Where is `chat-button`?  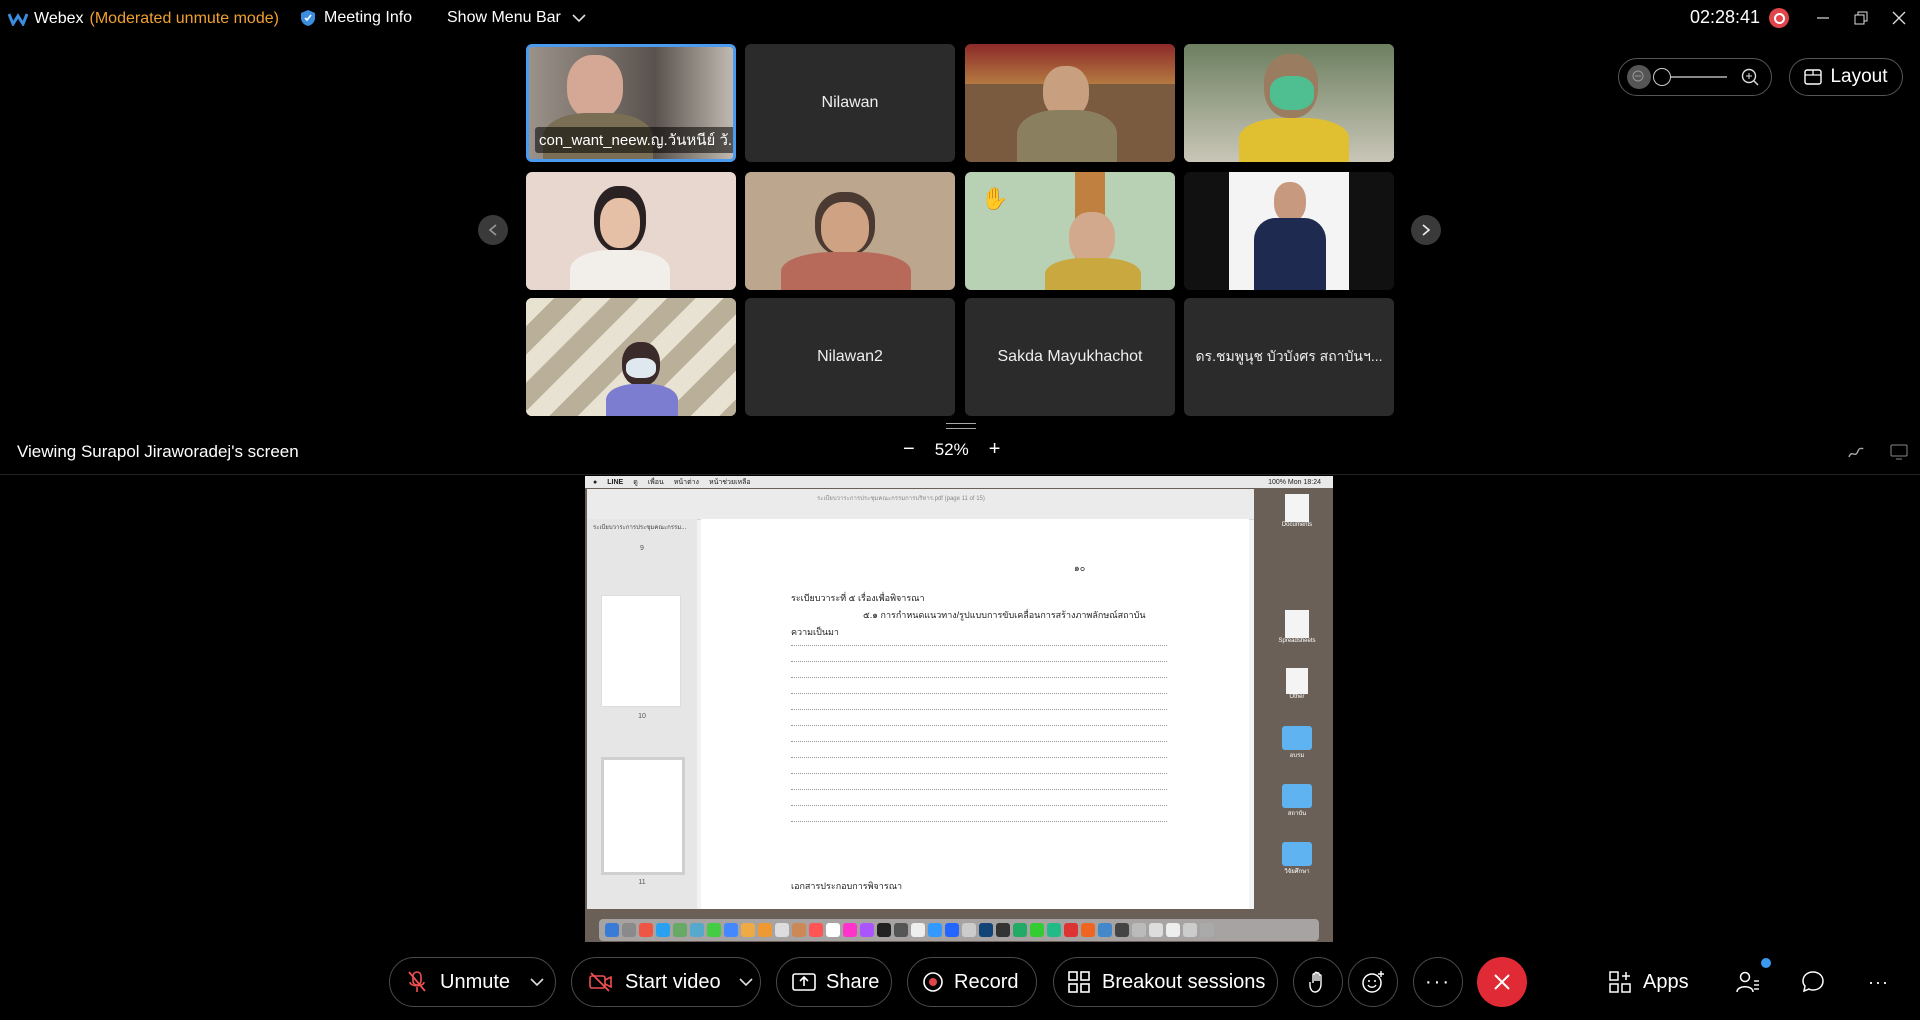
chat-button is located at coordinates (1813, 982).